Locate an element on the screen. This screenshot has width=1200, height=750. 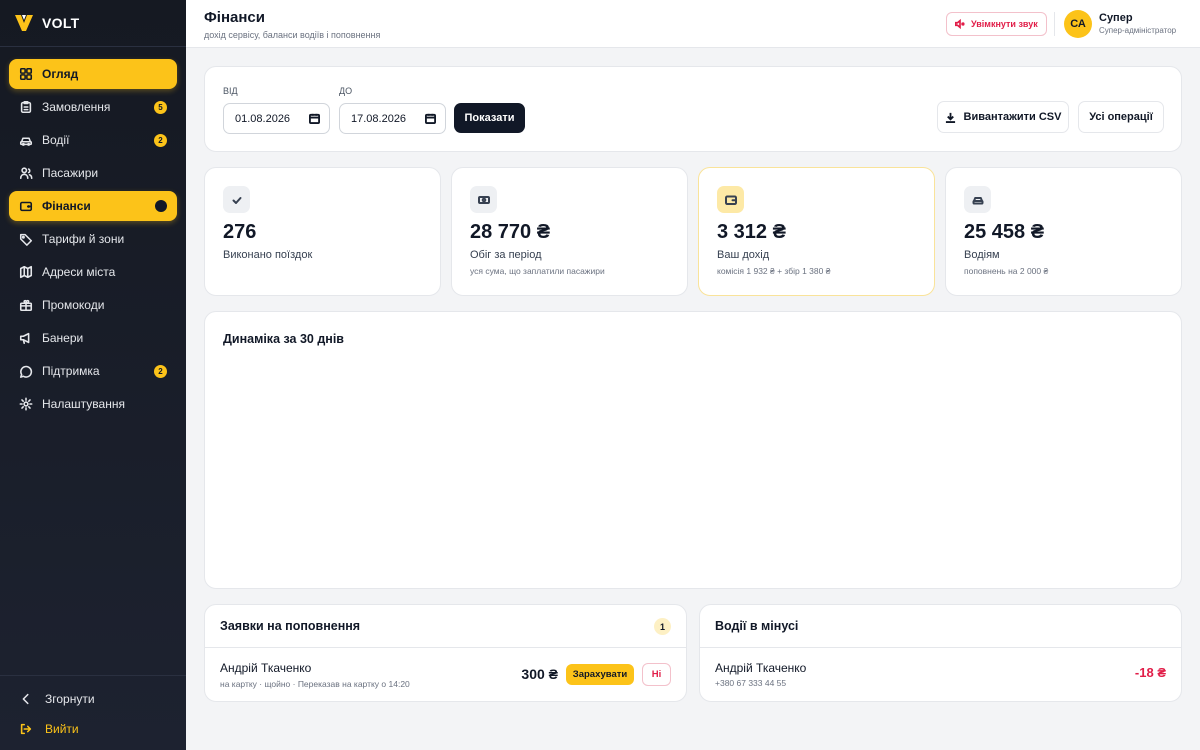
sidebar-item-overview: Огляд is located at coordinates (93, 74).